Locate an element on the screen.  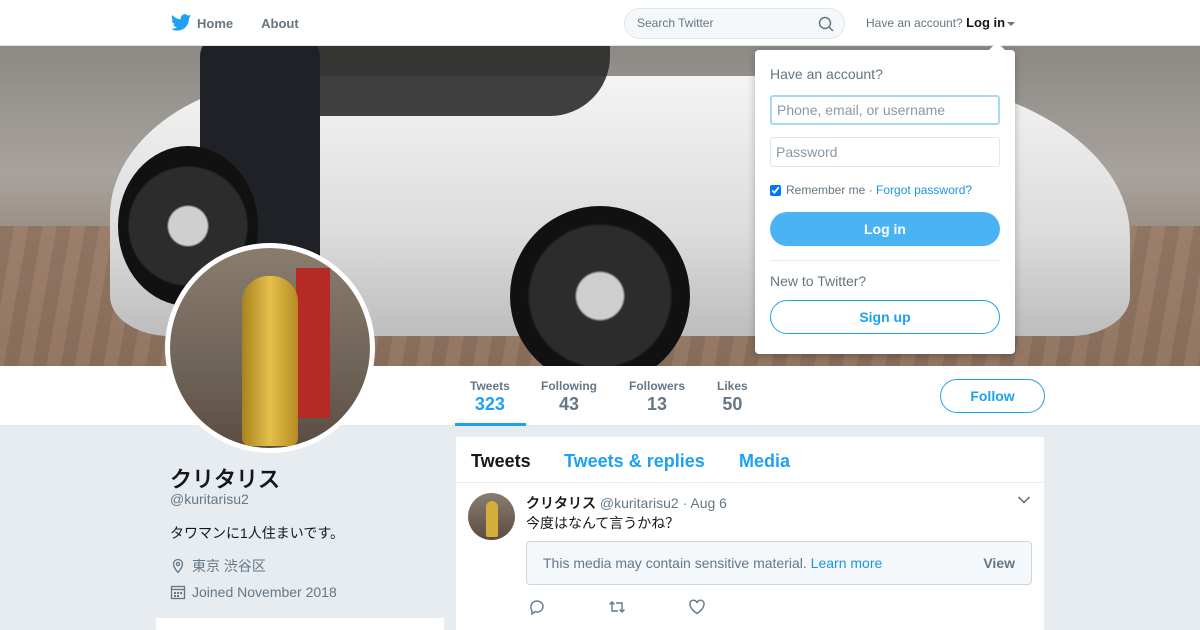
tweet-header: クリタリス @kuritarisu2 · Aug 6 is located at coordinates (626, 503).